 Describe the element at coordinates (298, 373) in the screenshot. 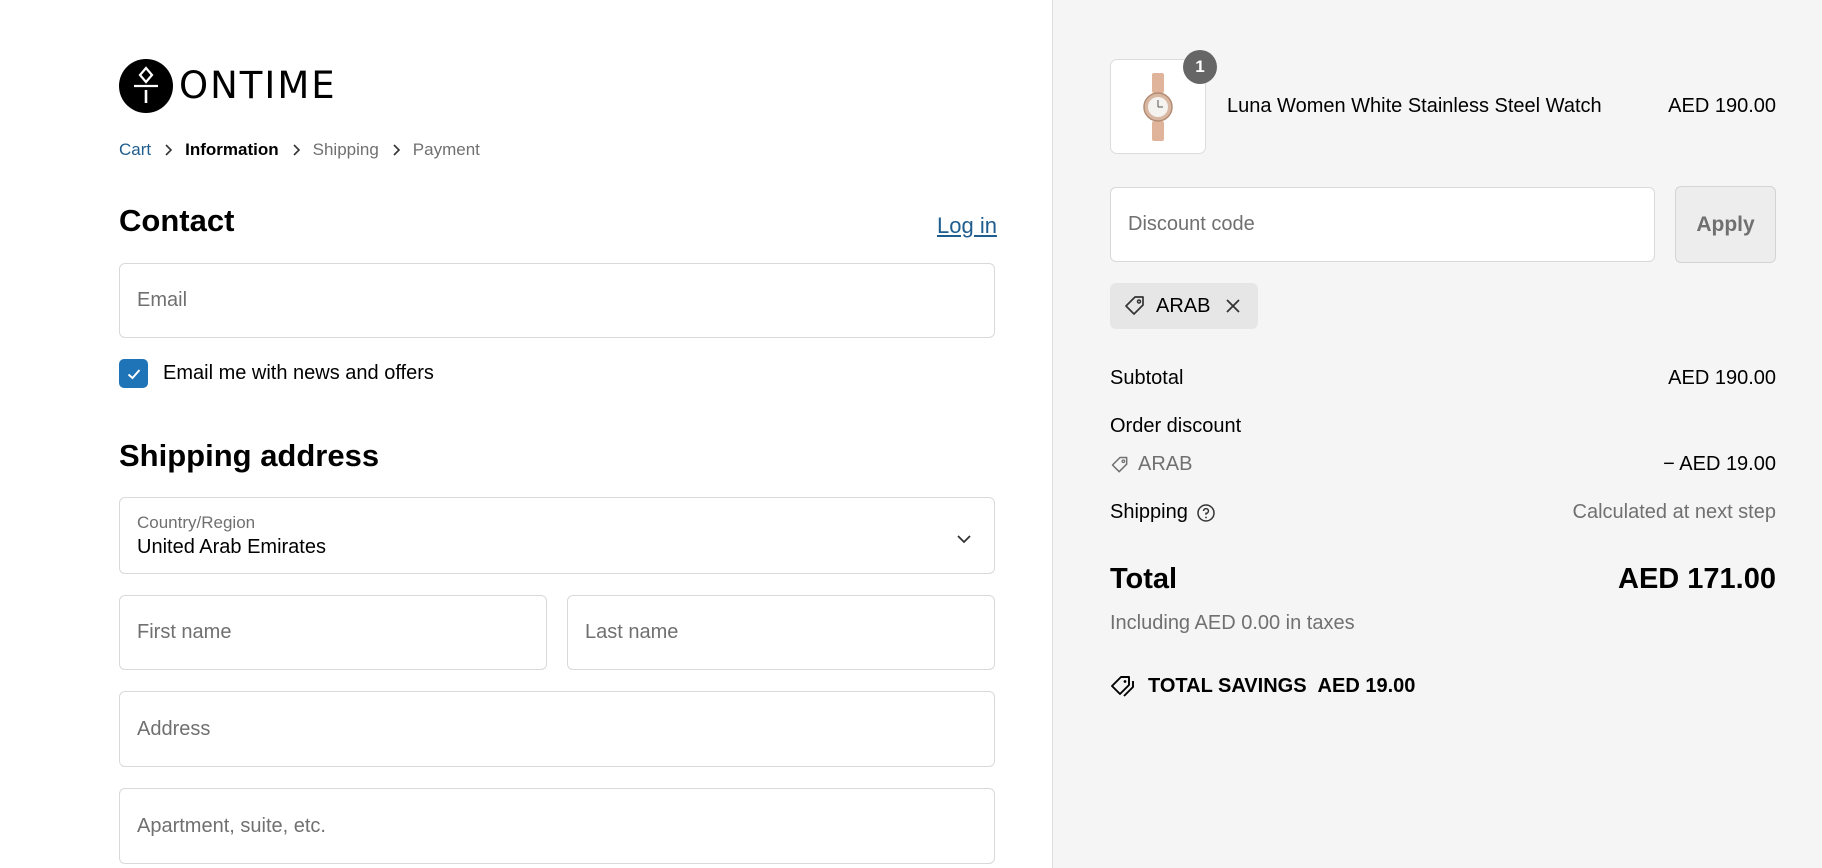

I see `newsletter-label: Email me with news and offers` at that location.